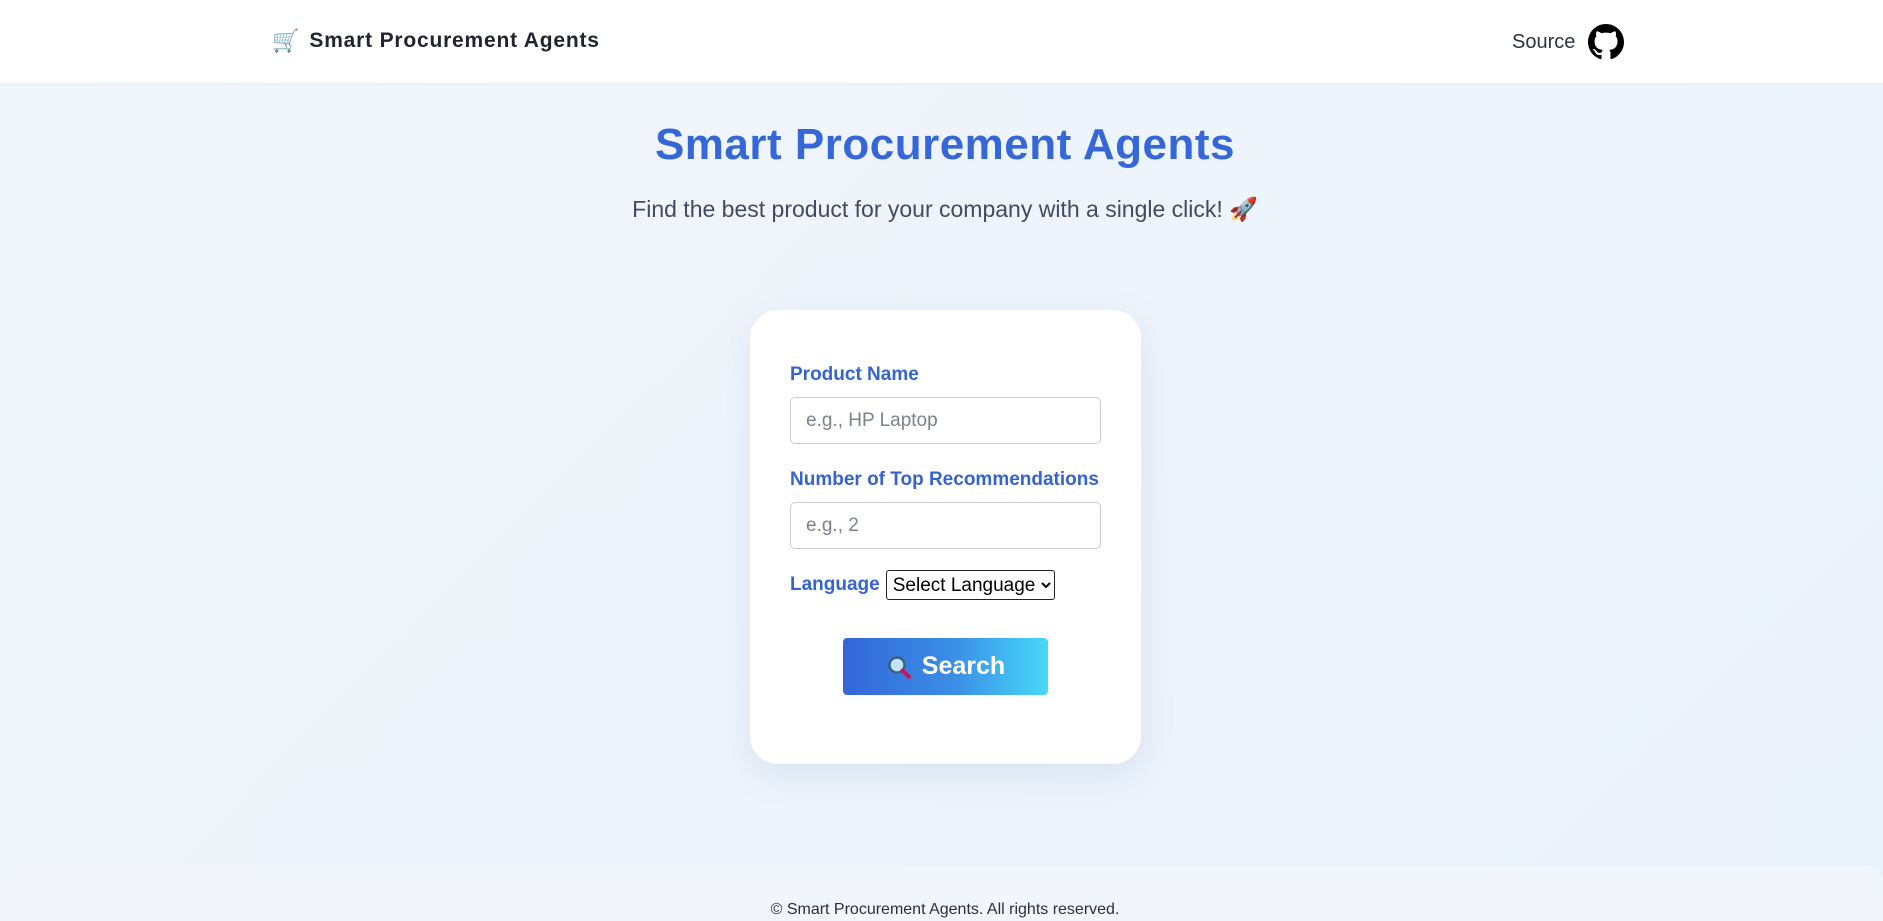 This screenshot has height=921, width=1883. I want to click on language-row: Language Select Language, so click(922, 585).